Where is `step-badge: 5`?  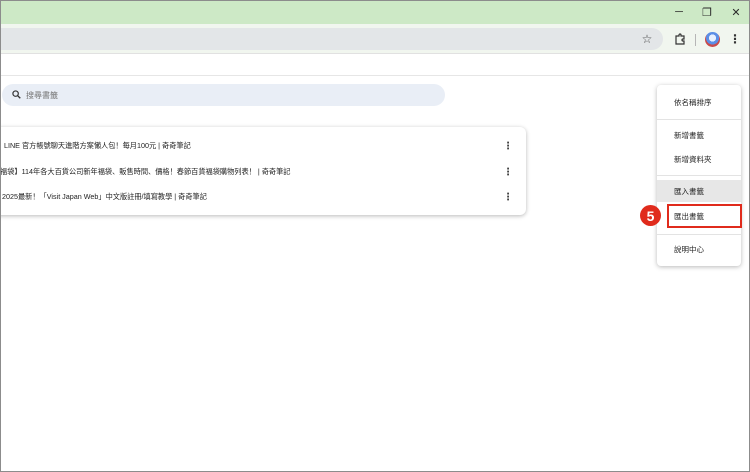 step-badge: 5 is located at coordinates (650, 215).